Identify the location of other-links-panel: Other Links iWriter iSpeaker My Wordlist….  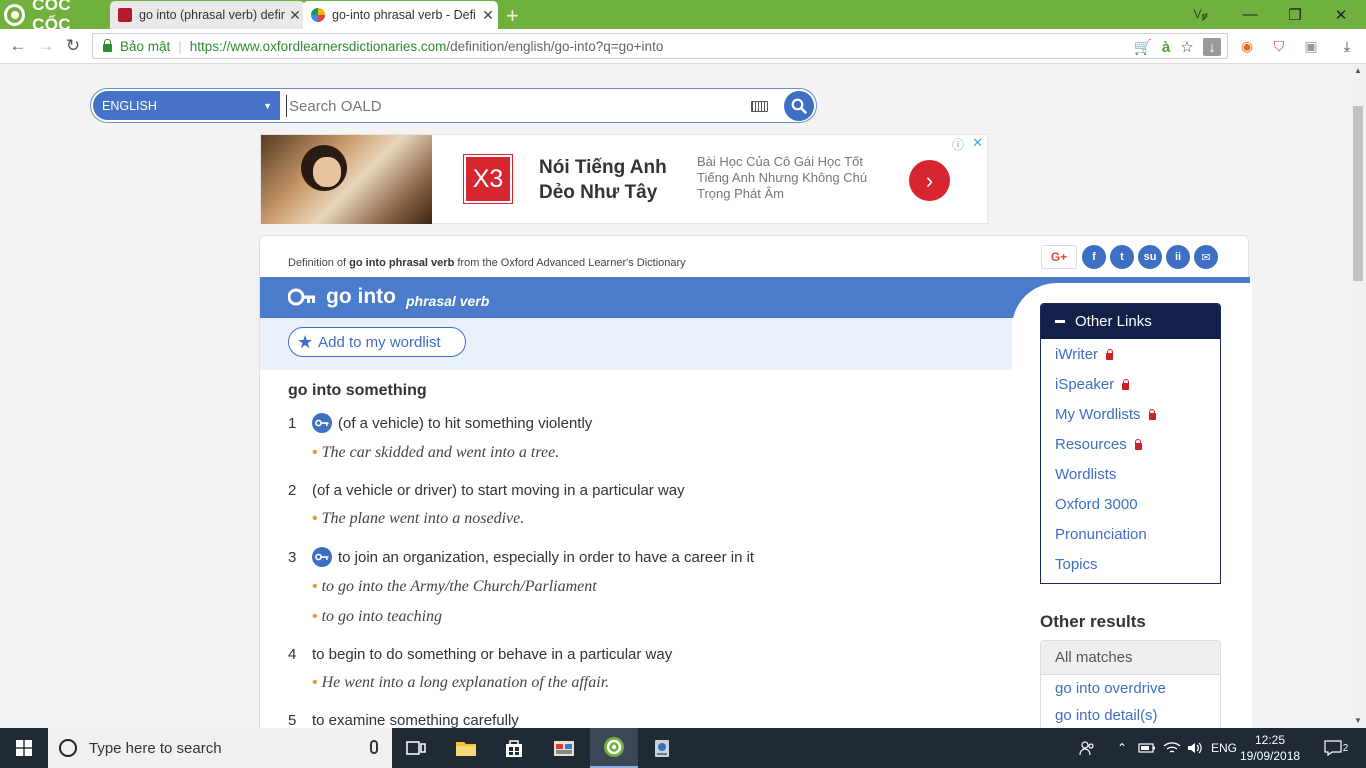
(1130, 443).